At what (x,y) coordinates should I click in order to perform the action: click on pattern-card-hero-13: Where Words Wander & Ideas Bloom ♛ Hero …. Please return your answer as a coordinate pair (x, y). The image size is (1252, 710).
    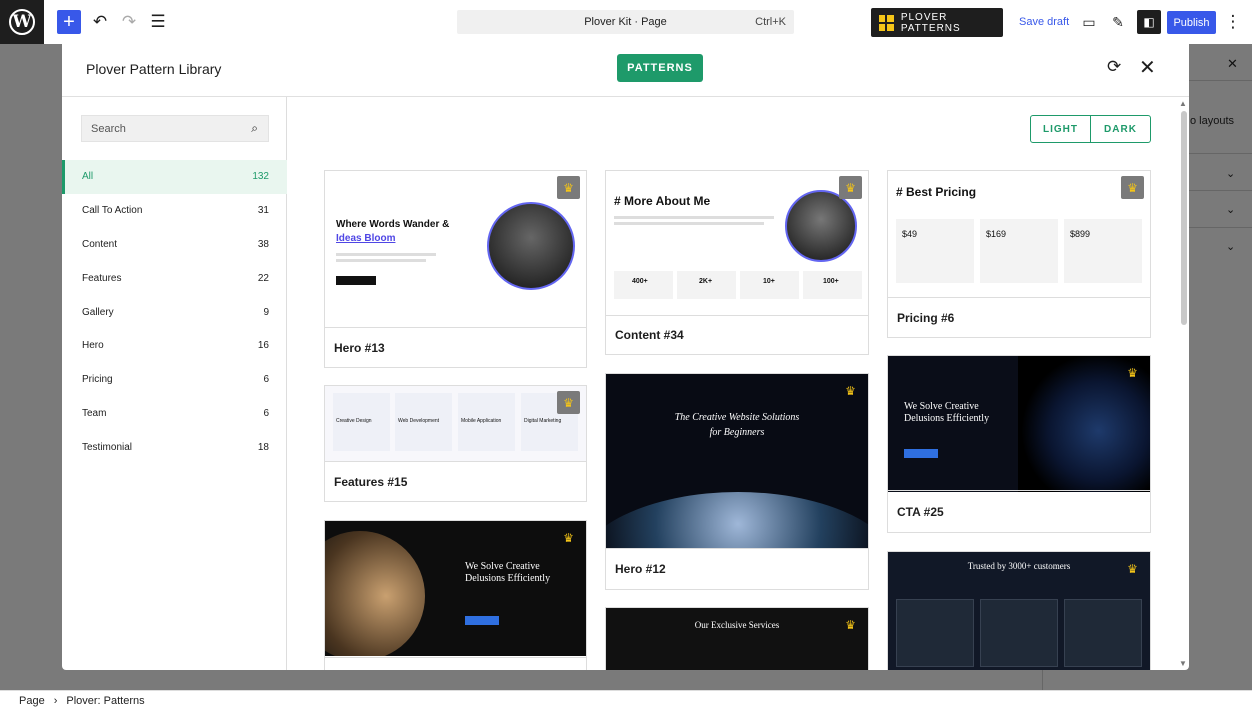
    Looking at the image, I should click on (455, 269).